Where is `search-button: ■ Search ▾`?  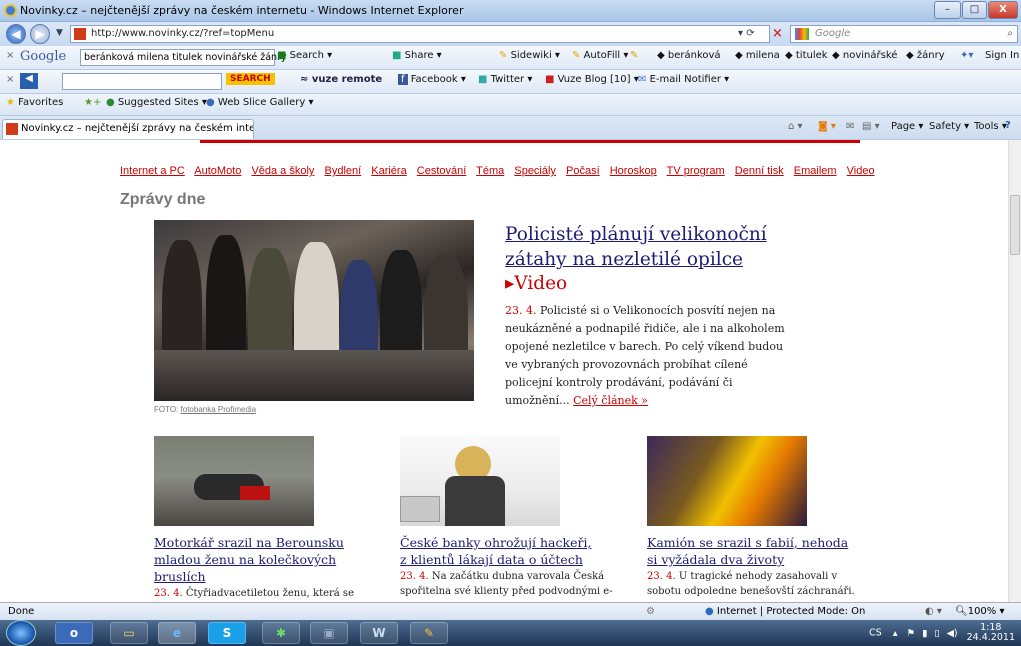 search-button: ■ Search ▾ is located at coordinates (304, 55).